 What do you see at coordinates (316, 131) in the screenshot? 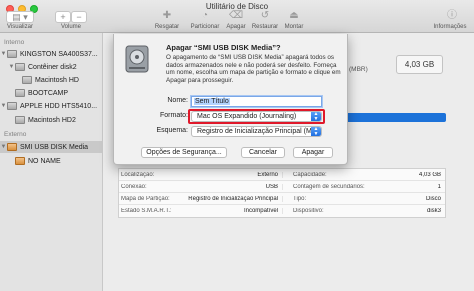
I see `stepper-arrows-icon: ▲ ▼` at bounding box center [316, 131].